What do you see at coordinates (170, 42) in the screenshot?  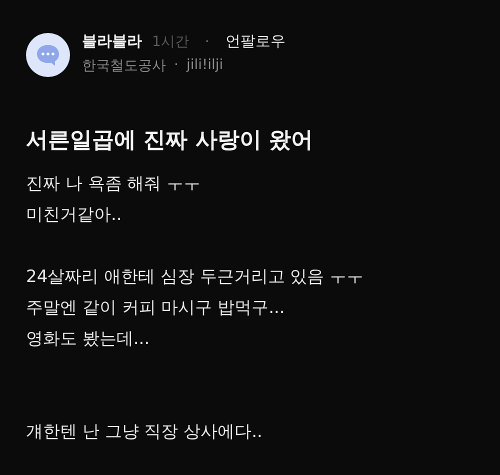 I see `post-time: 1시간` at bounding box center [170, 42].